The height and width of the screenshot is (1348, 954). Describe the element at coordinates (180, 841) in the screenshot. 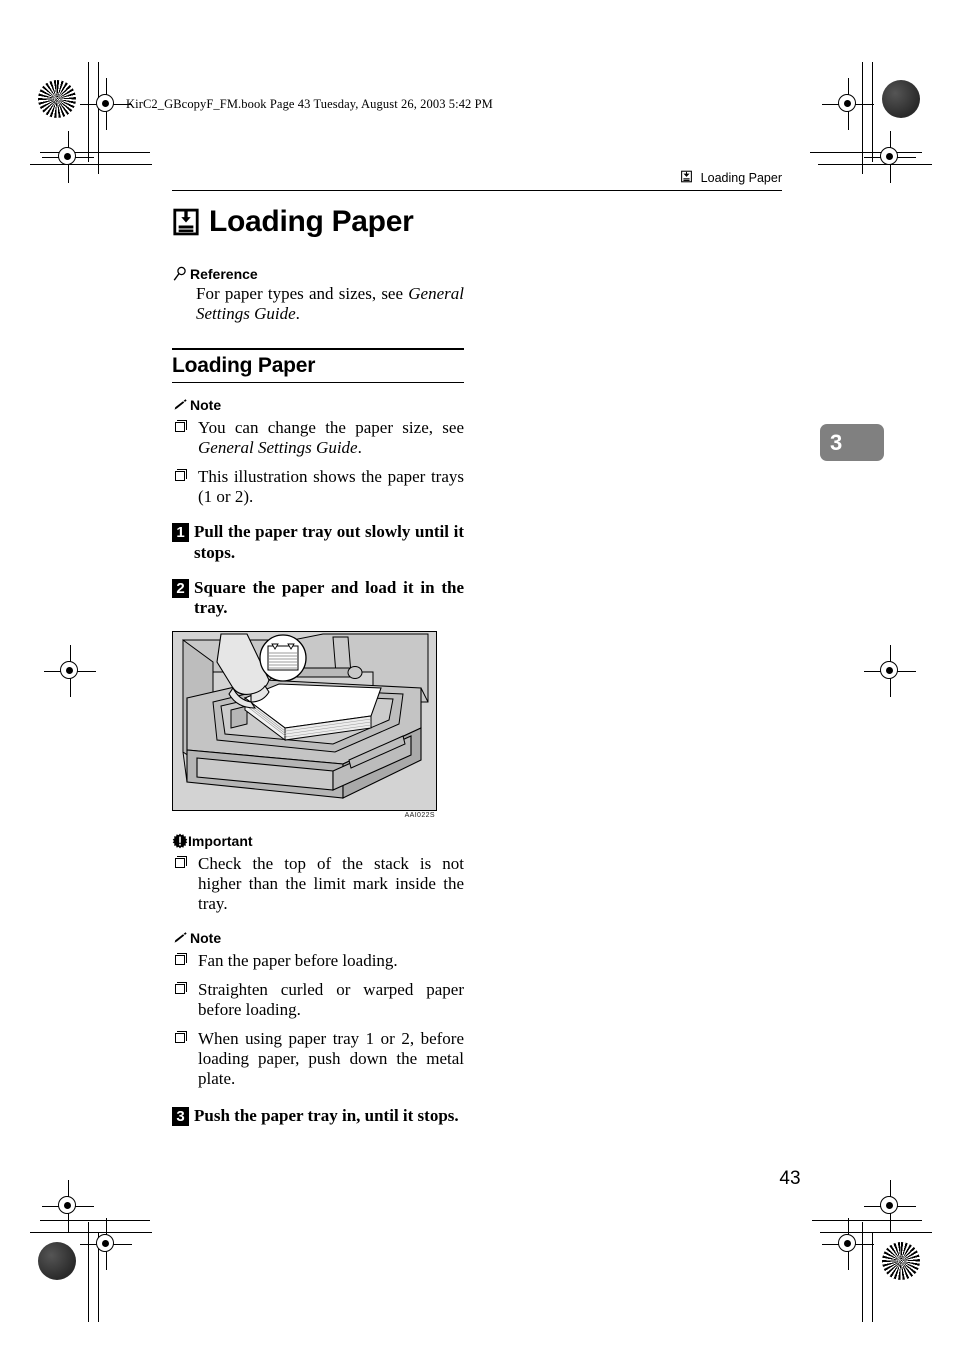

I see `important-burst-icon` at that location.